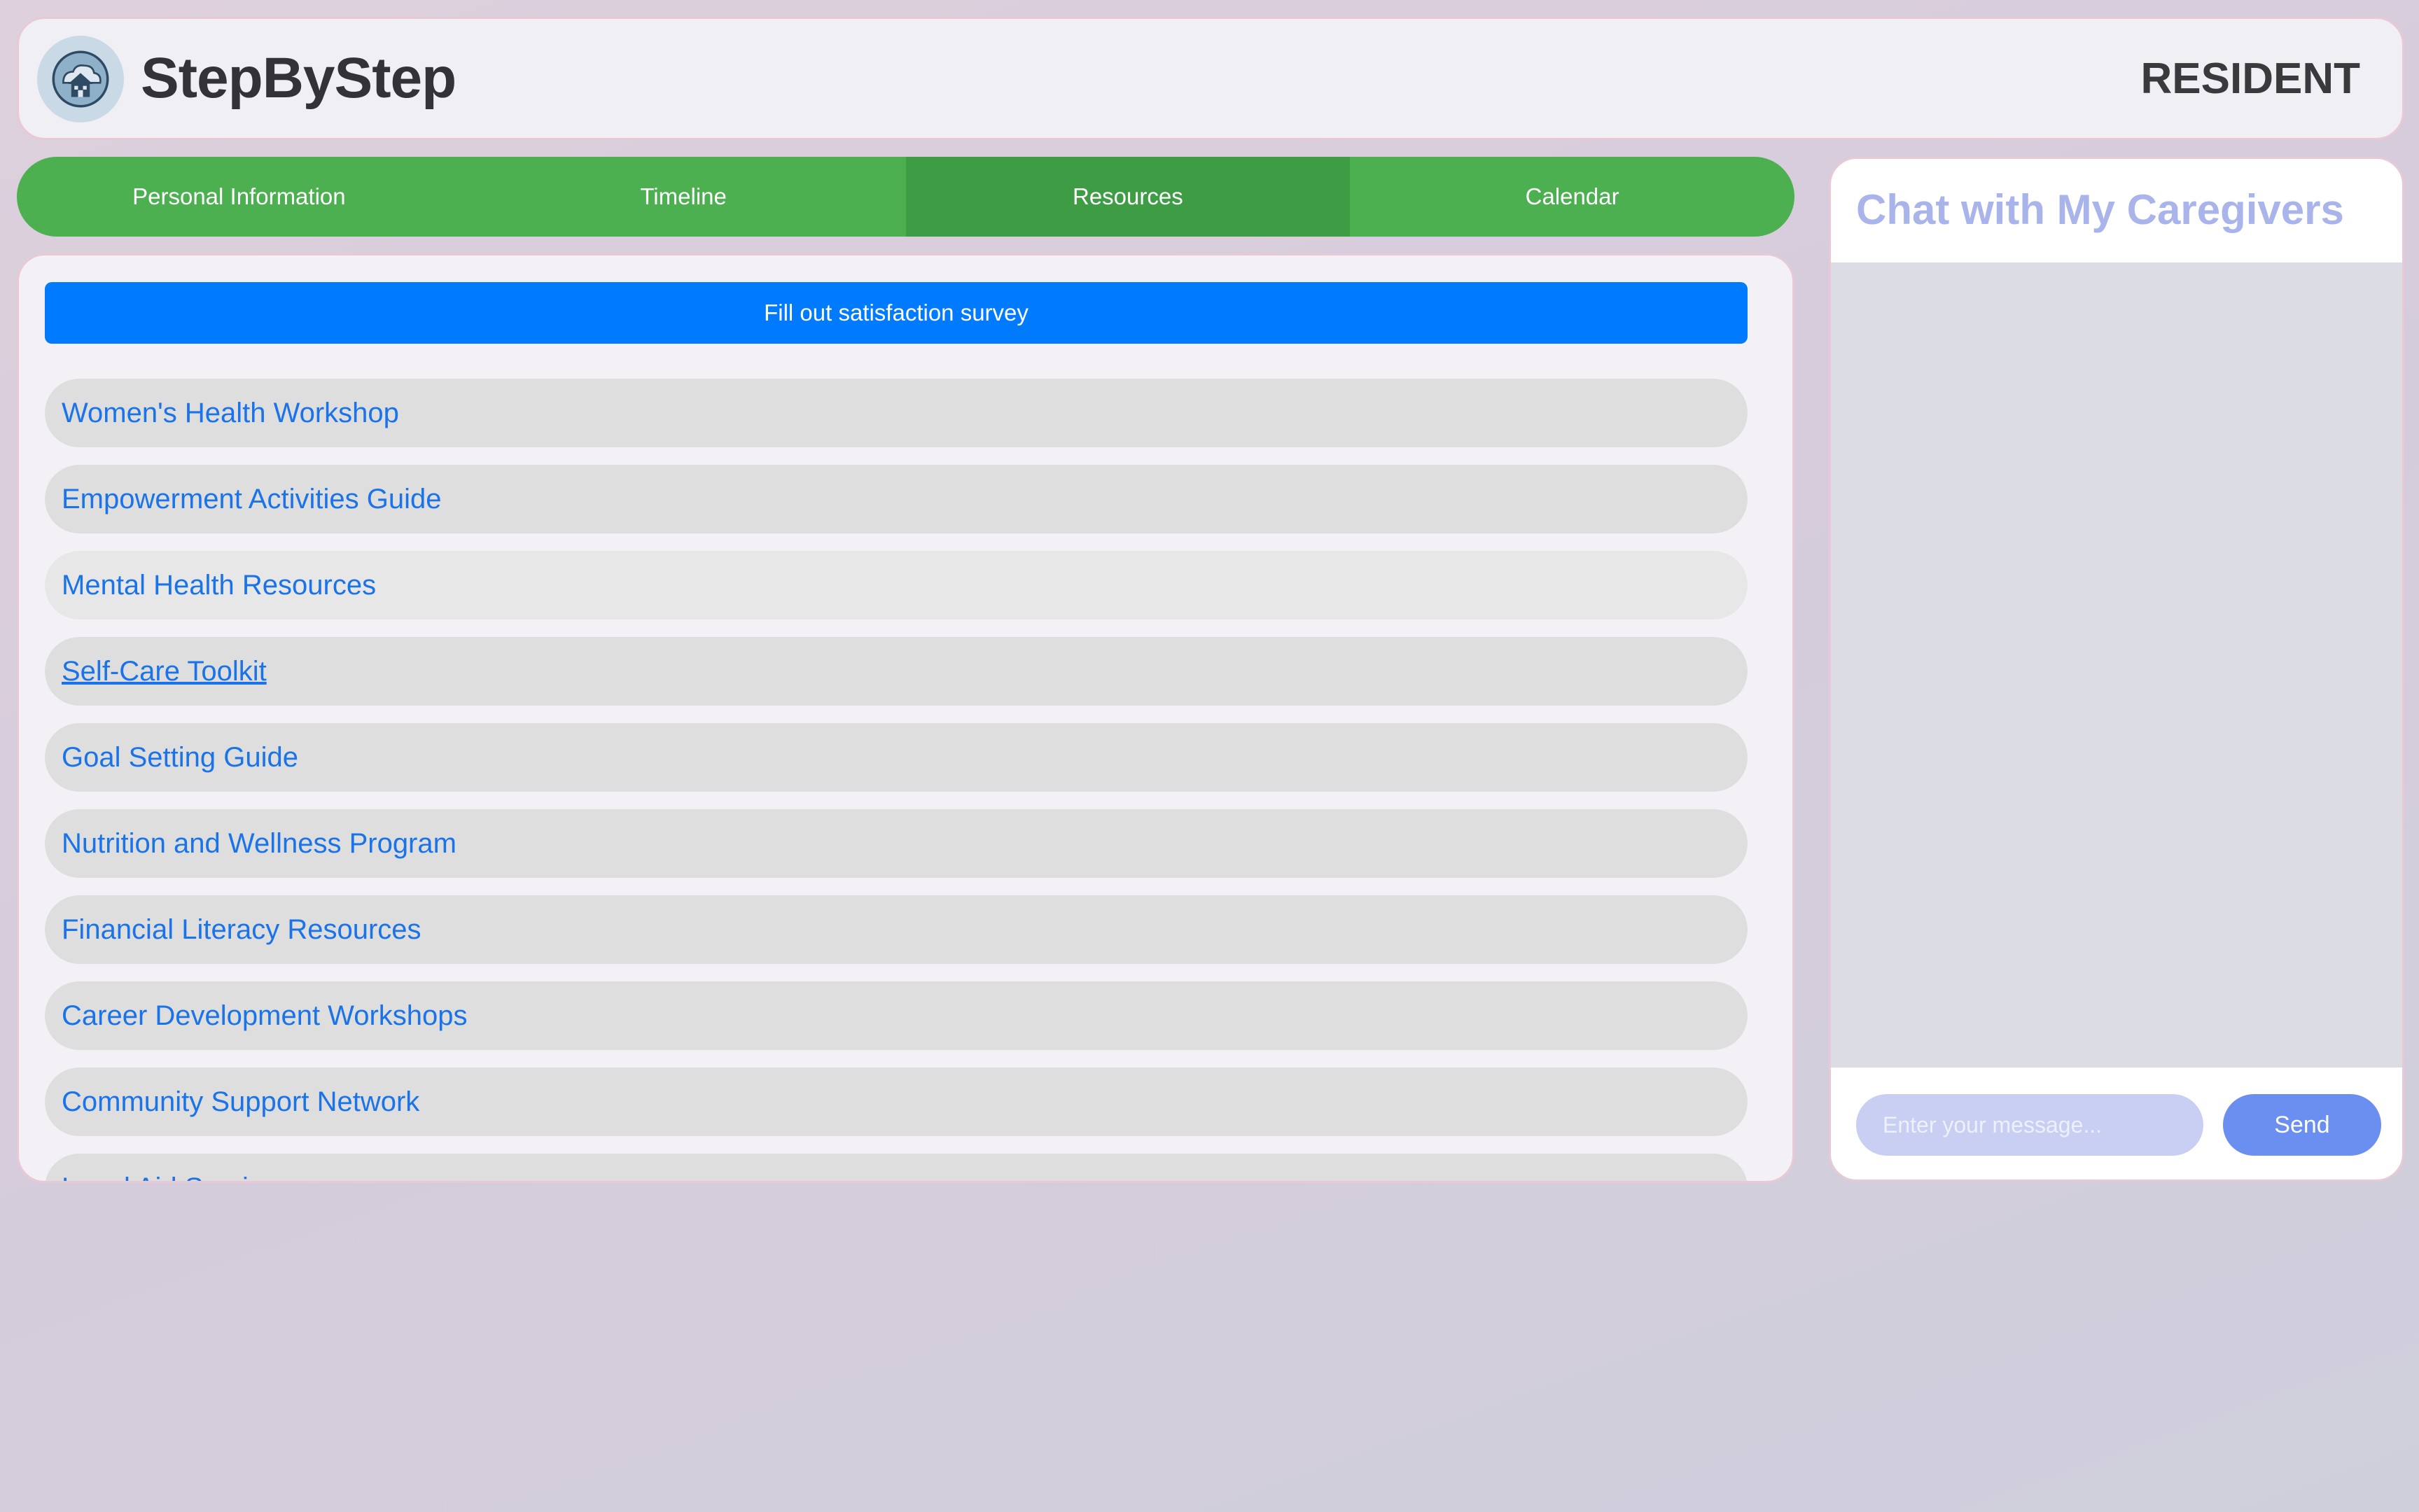 Image resolution: width=2419 pixels, height=1512 pixels. Describe the element at coordinates (2100, 209) in the screenshot. I see `chat-title: Chat with My Caregivers` at that location.